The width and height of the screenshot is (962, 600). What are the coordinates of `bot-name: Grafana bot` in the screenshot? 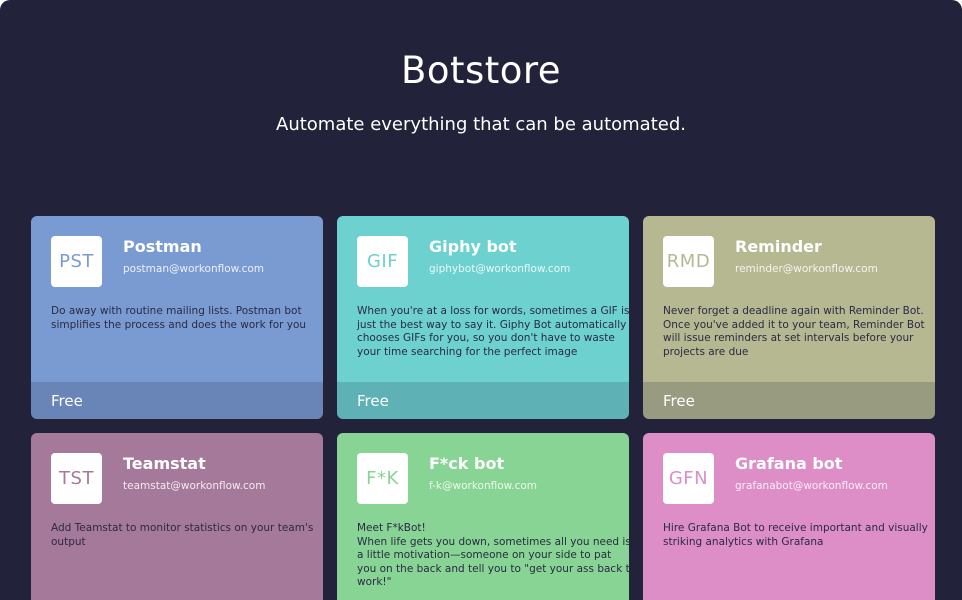 It's located at (789, 463).